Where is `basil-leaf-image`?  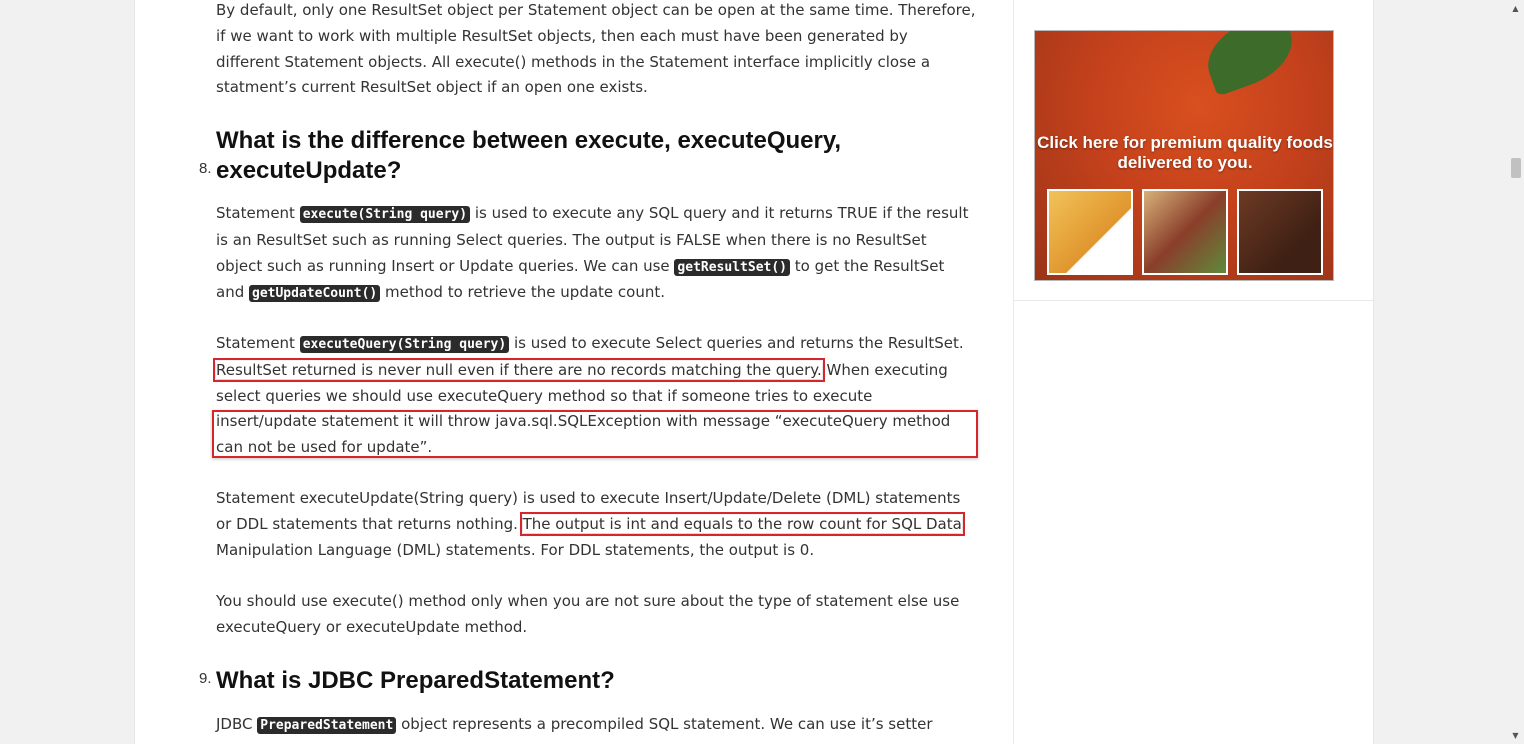 basil-leaf-image is located at coordinates (1250, 64).